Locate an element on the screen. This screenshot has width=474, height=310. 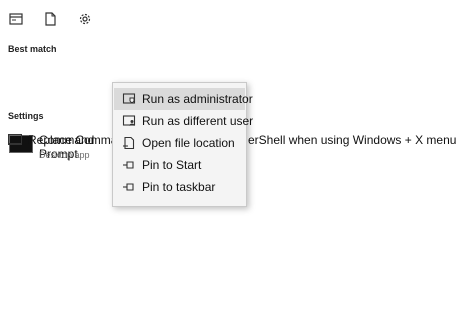
search-filter-bar is located at coordinates (237, 19).